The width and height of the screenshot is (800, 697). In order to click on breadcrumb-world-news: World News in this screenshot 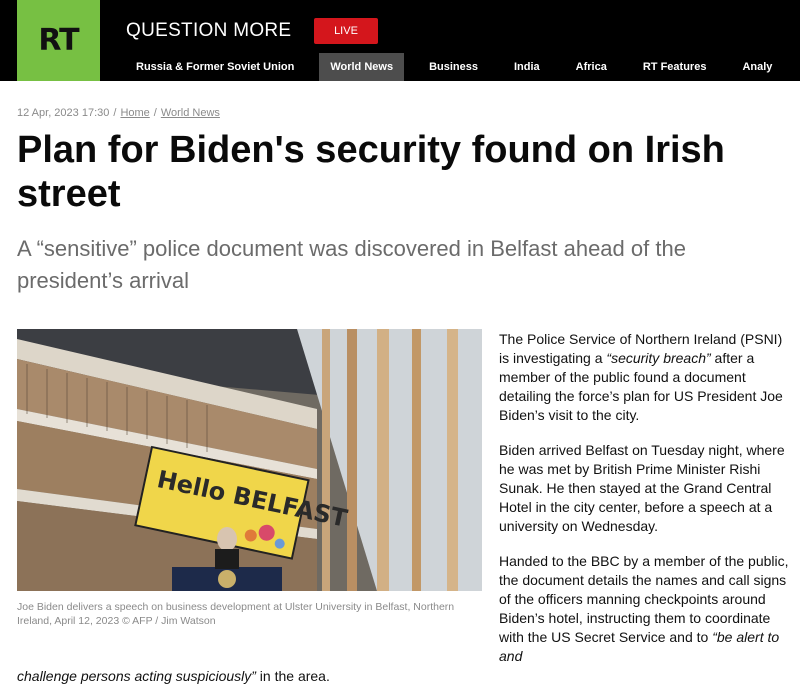, I will do `click(190, 113)`.